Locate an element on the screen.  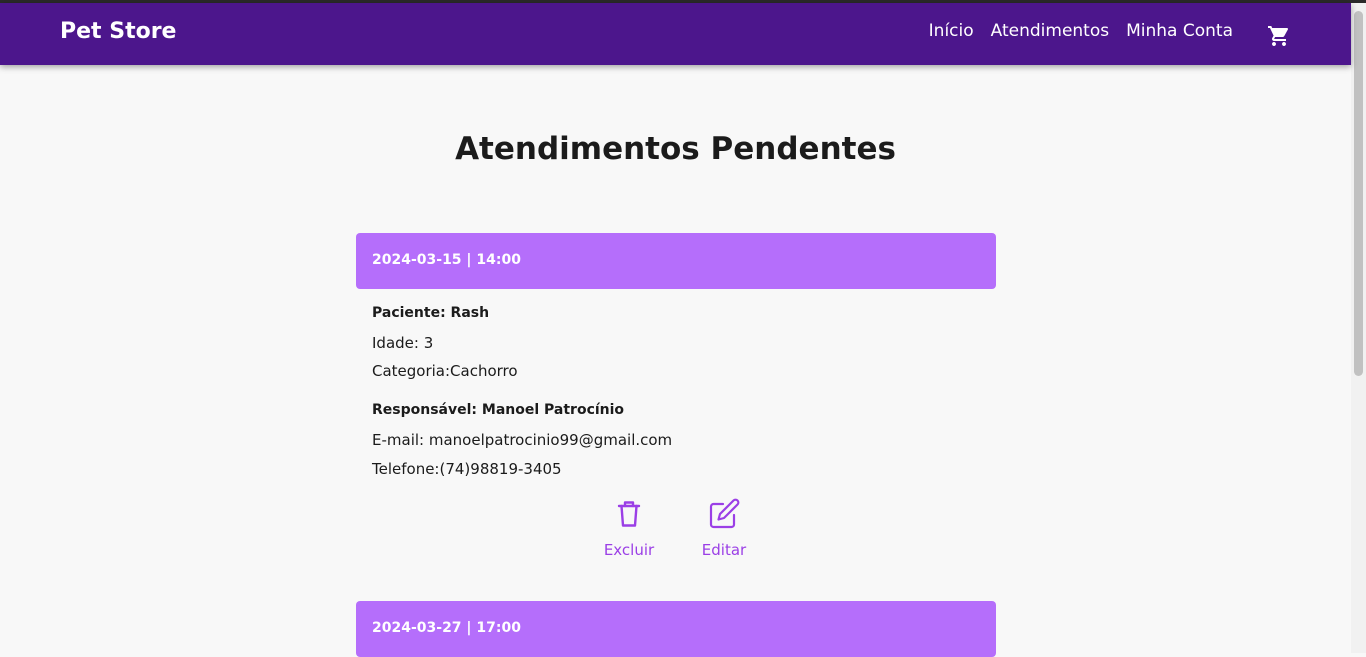
patient-category: Categoria:Cachorro is located at coordinates (445, 371).